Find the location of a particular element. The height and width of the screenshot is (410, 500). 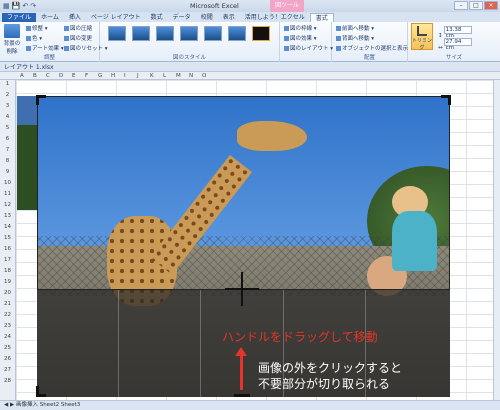

close-button: × is located at coordinates (491, 5).